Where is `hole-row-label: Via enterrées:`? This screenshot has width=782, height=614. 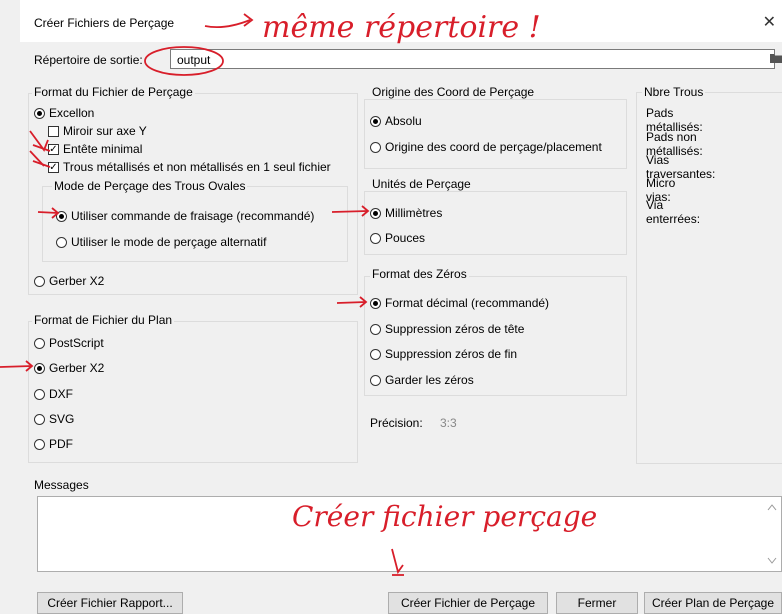 hole-row-label: Via enterrées: is located at coordinates (673, 212).